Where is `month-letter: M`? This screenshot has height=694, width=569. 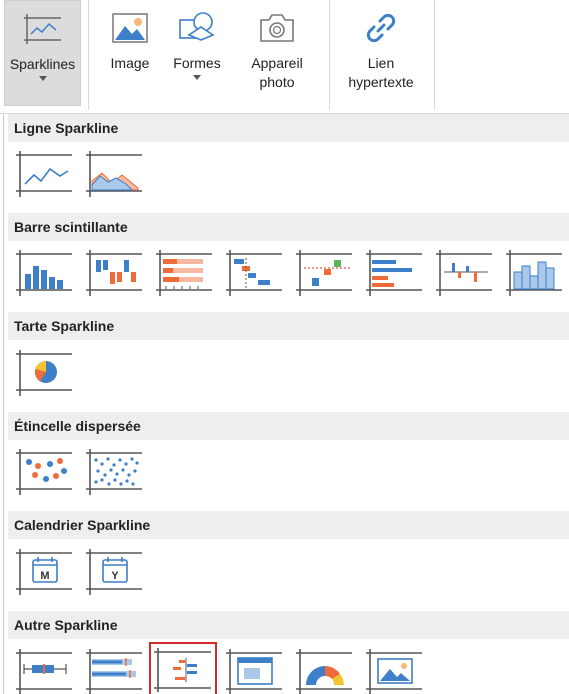
month-letter: M is located at coordinates (44, 576).